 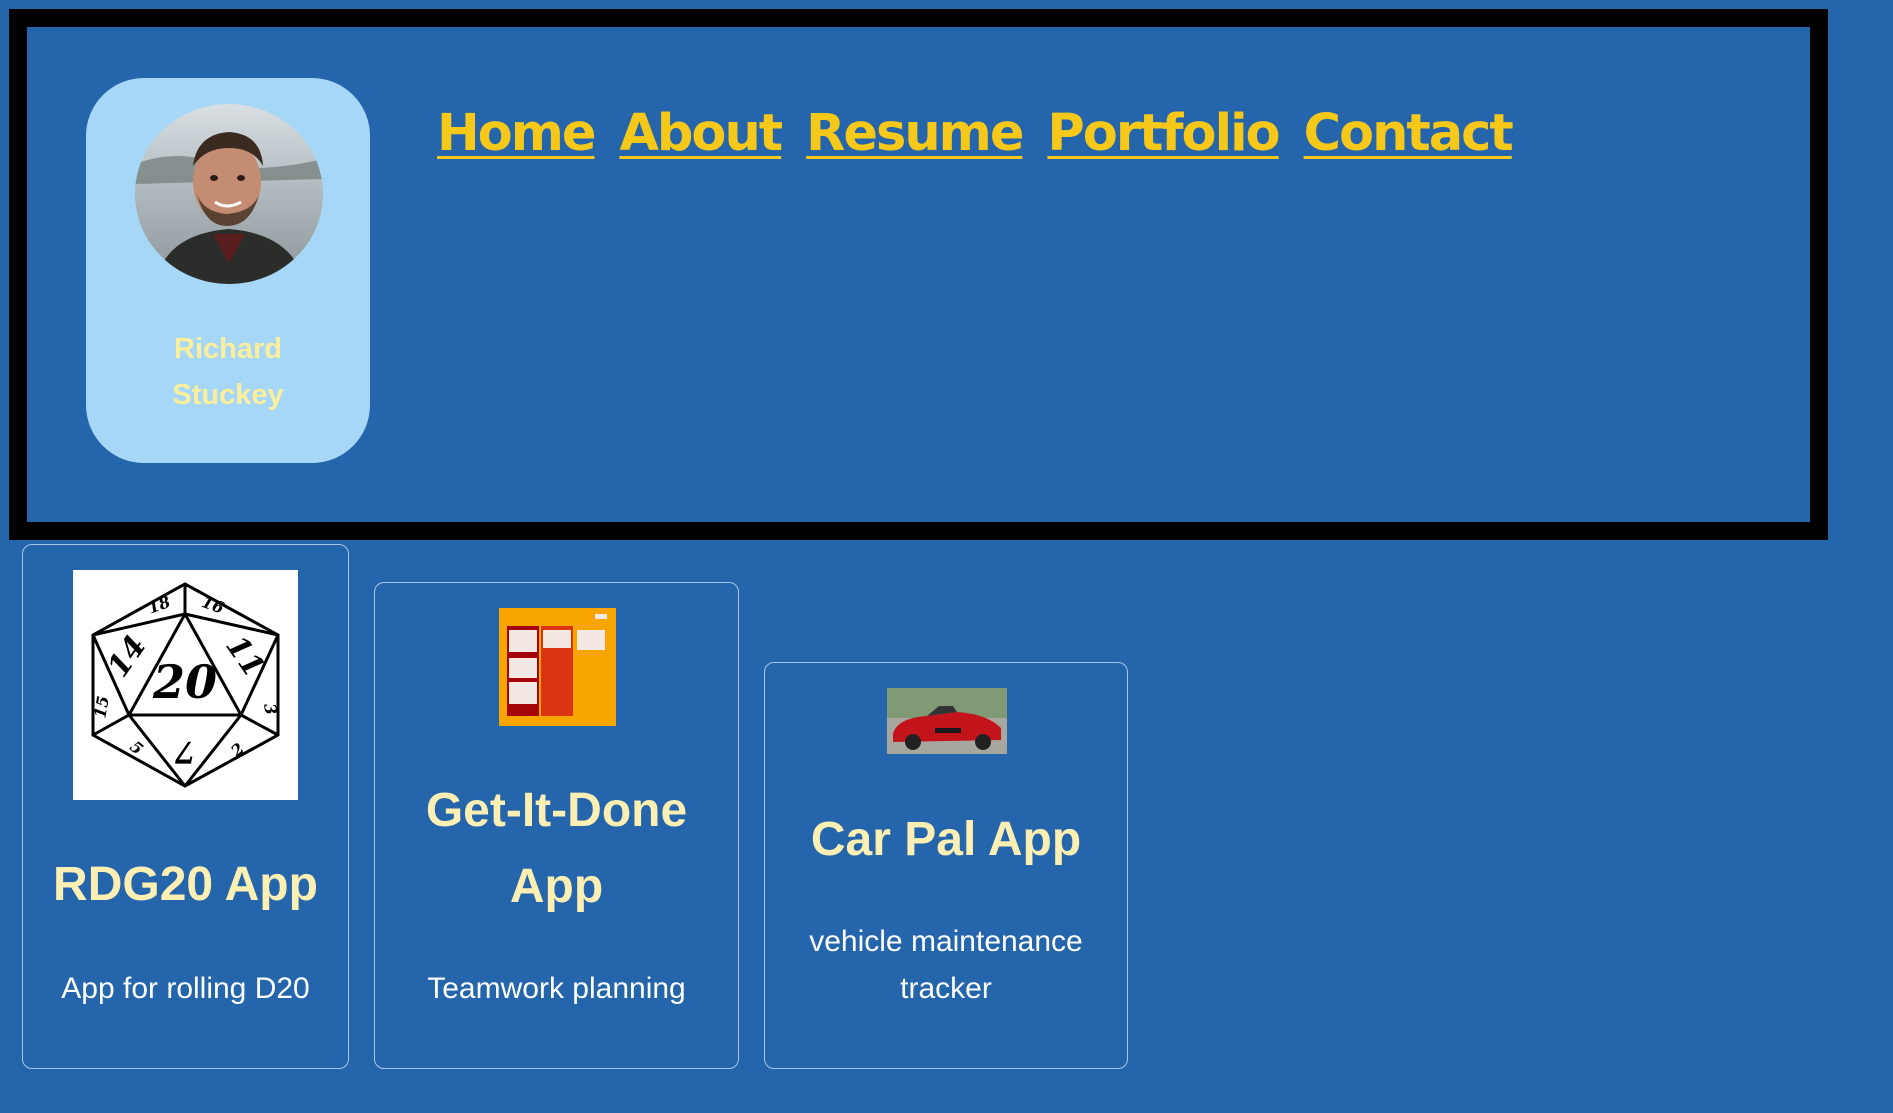 What do you see at coordinates (101, 706) in the screenshot?
I see `d20-face-left: 15` at bounding box center [101, 706].